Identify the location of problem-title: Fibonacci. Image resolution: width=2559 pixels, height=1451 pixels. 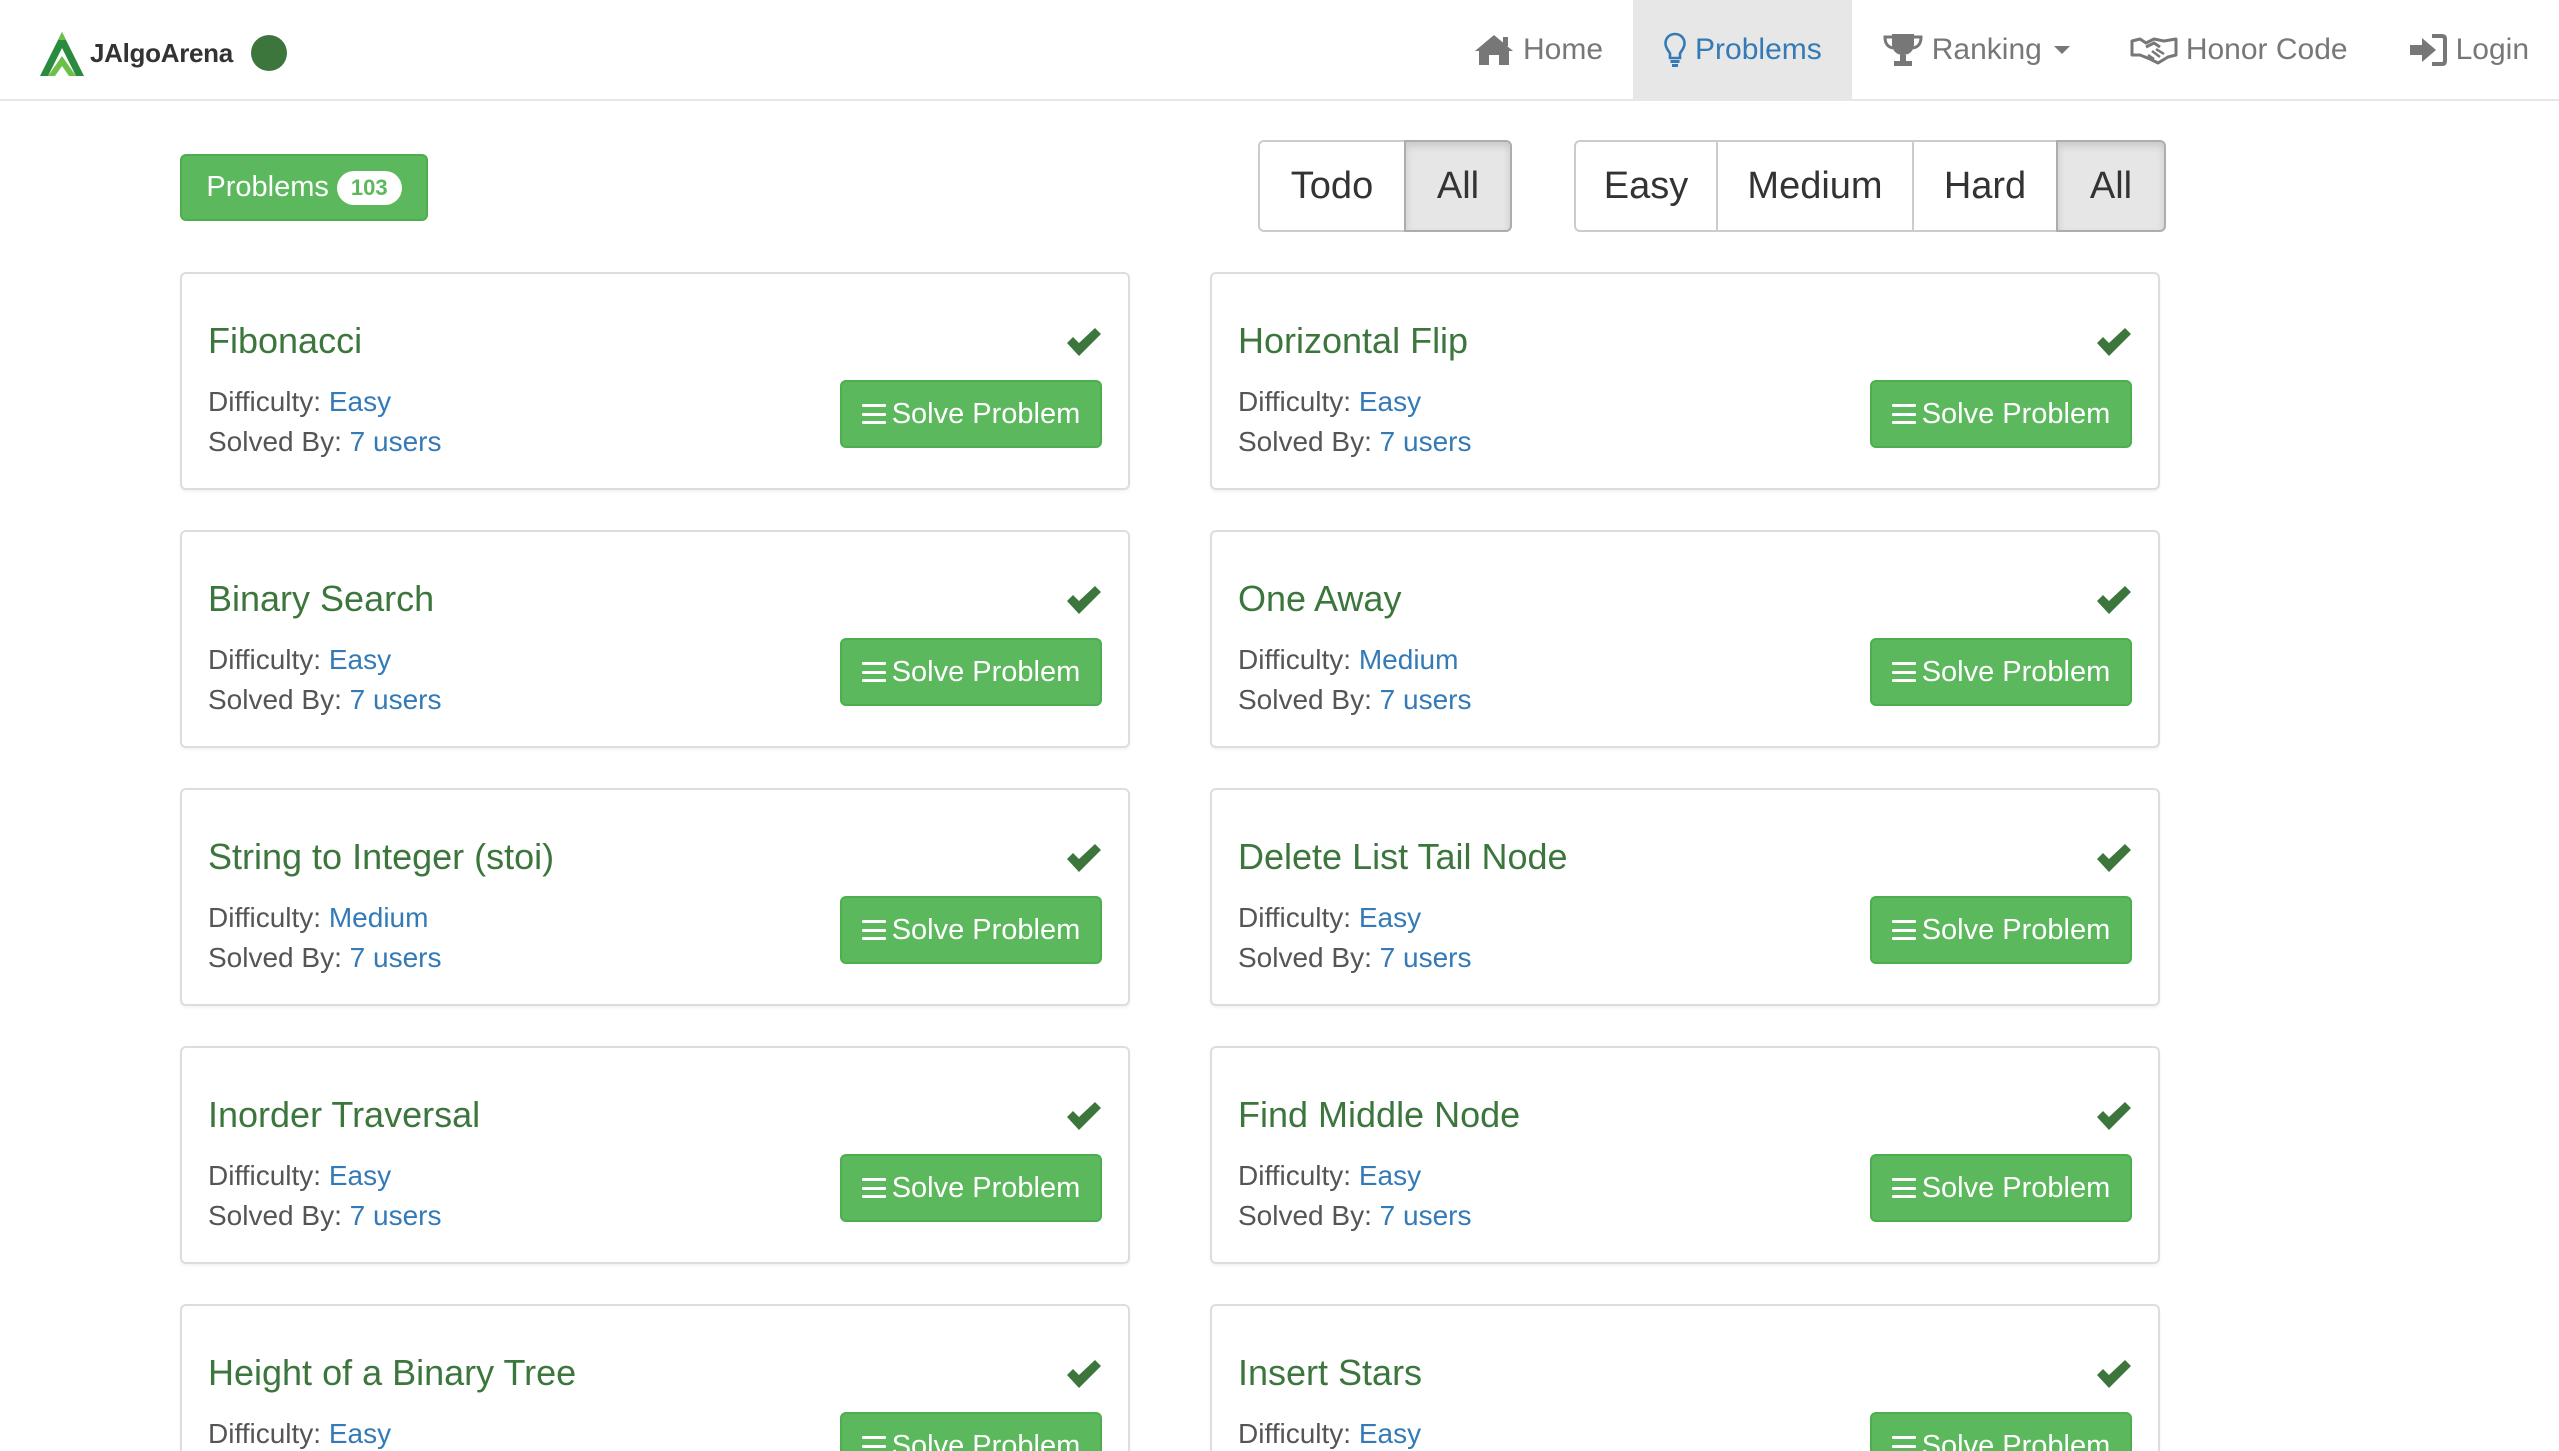
(285, 341).